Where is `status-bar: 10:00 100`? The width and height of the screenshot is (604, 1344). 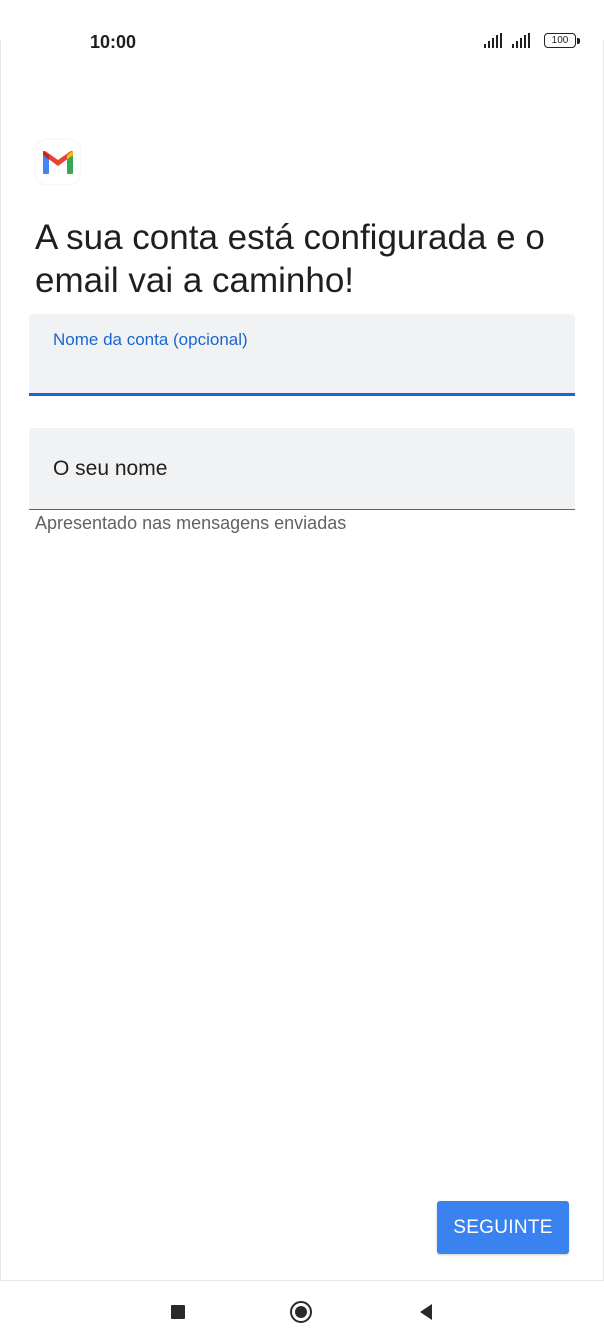
status-bar: 10:00 100 is located at coordinates (302, 43).